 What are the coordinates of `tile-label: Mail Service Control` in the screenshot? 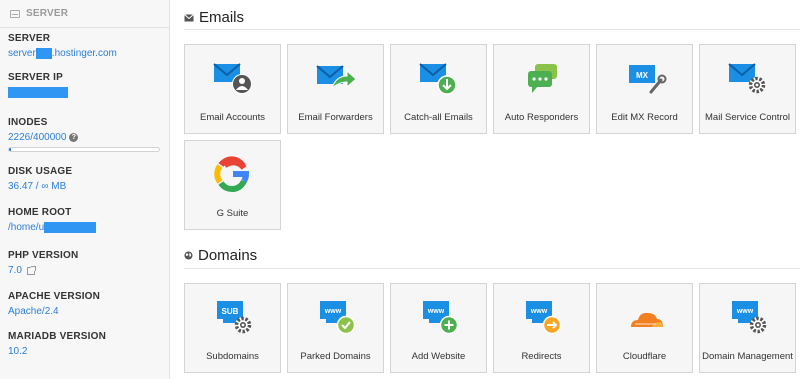 It's located at (747, 117).